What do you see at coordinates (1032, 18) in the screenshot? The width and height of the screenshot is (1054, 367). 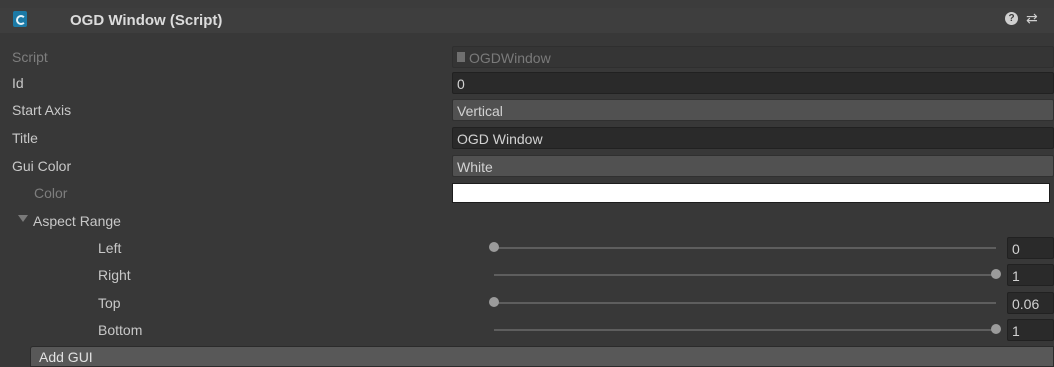 I see `preset-icon: ⇄` at bounding box center [1032, 18].